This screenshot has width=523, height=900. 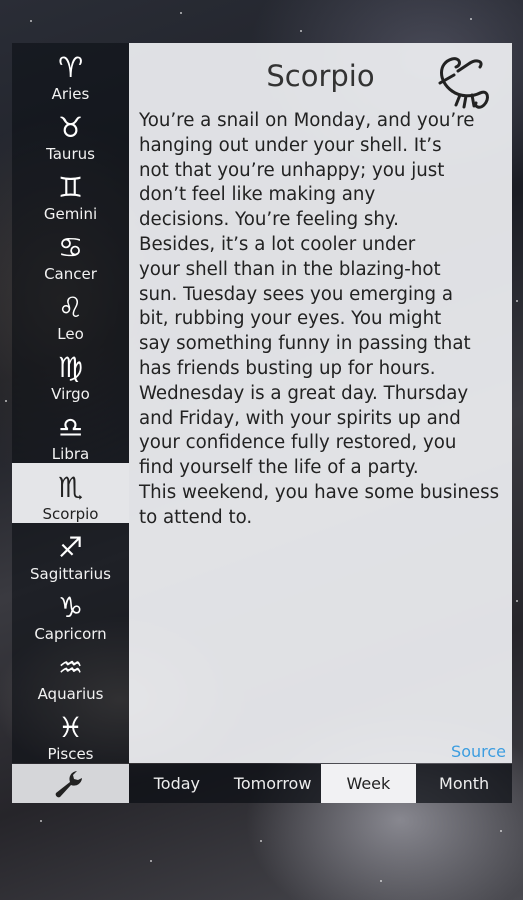 I want to click on sidebar-item-cancer: ♋ Cancer, so click(x=70, y=253).